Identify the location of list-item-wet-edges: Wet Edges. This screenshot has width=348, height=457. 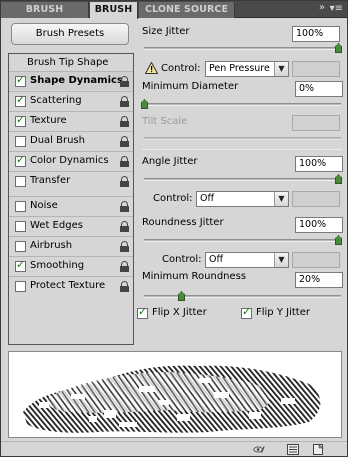
(71, 225).